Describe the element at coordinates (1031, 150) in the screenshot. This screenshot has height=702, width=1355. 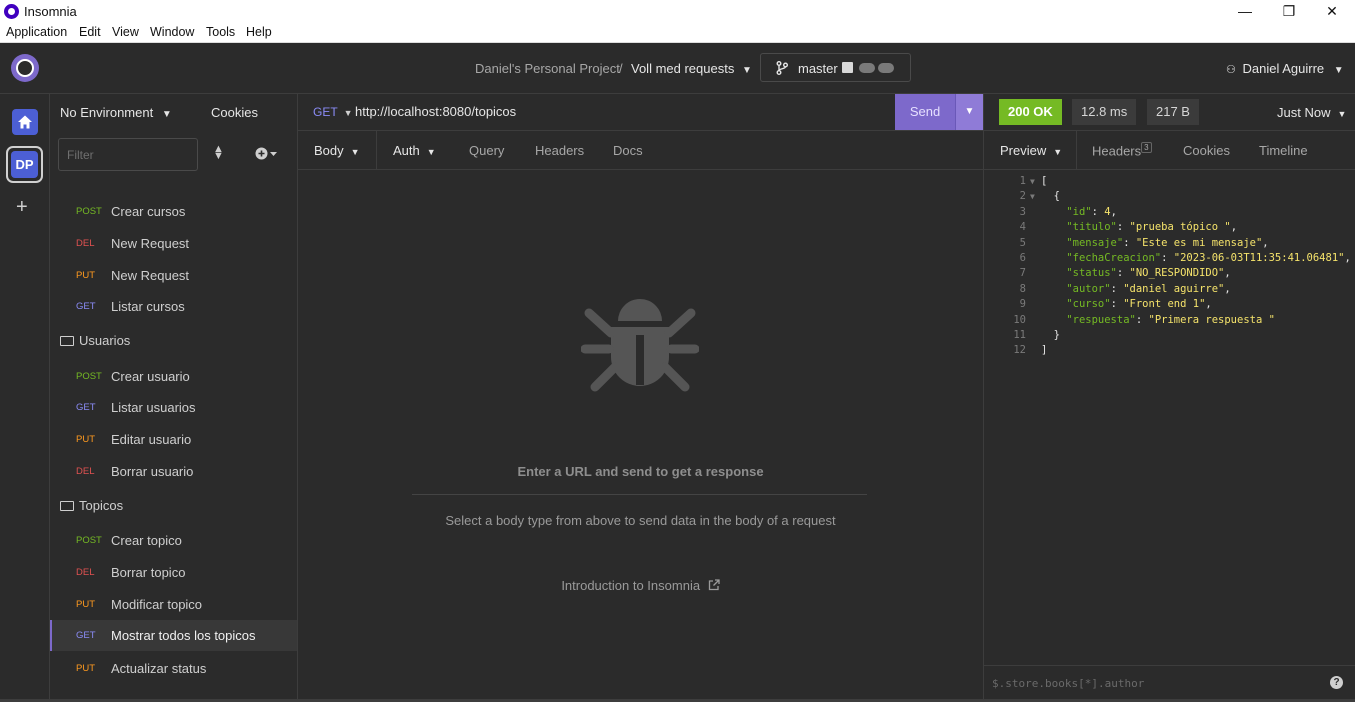
I see `tab-preview: Preview ▼` at that location.